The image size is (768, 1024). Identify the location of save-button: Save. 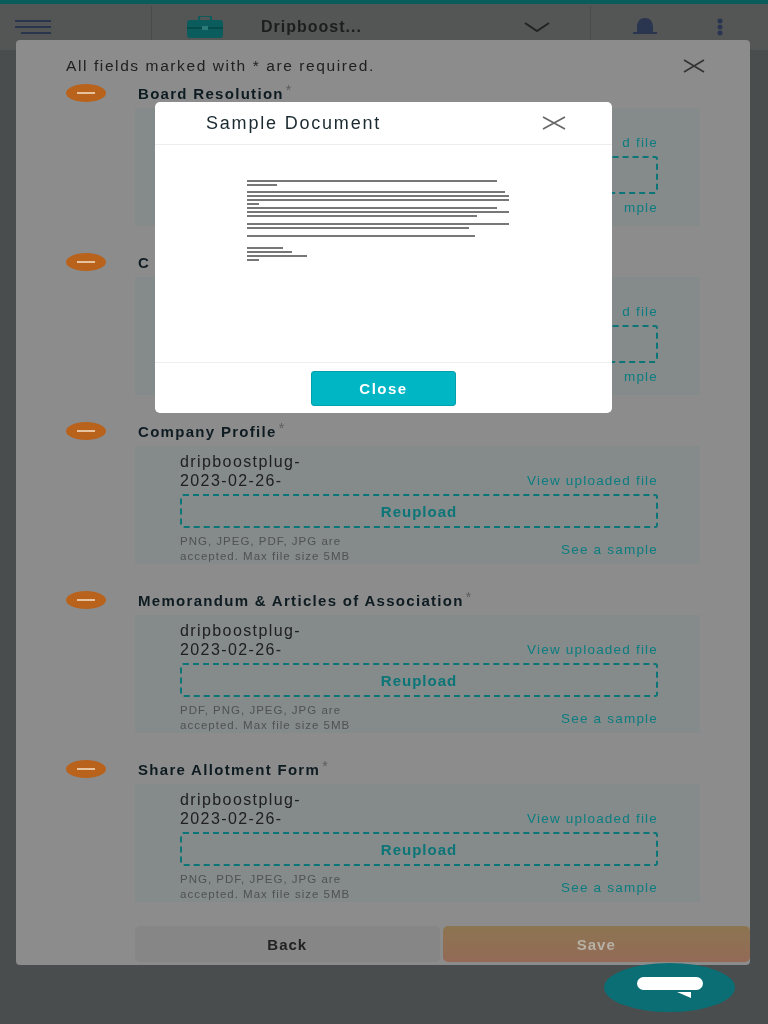
(596, 944).